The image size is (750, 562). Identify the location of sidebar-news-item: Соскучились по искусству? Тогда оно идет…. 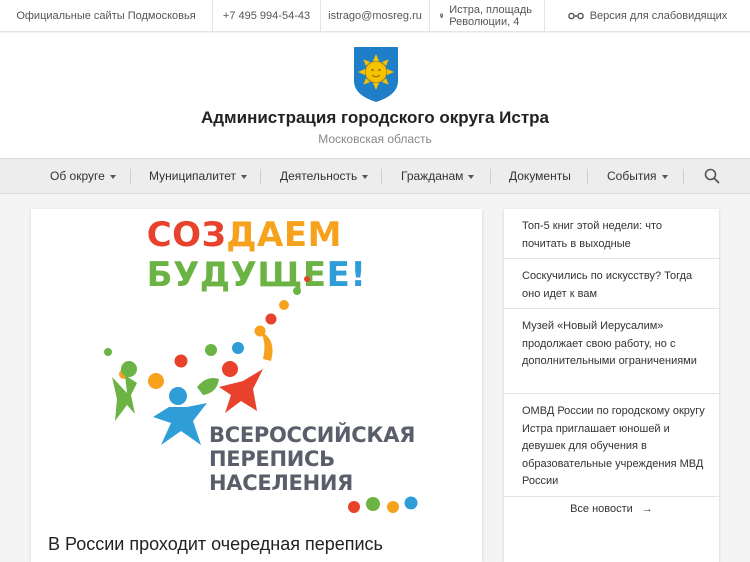
(611, 284).